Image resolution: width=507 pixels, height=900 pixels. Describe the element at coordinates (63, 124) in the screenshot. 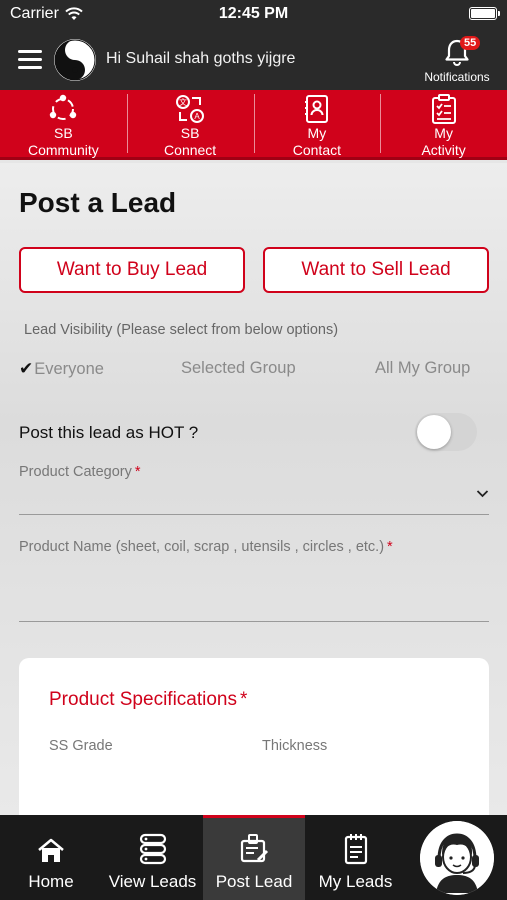

I see `nav-sb-community: SB Community` at that location.